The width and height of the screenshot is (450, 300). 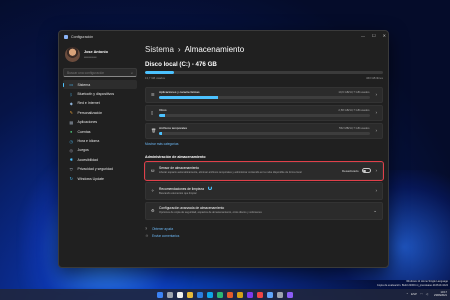 I want to click on sidebar-item-label: Sistema, so click(x=84, y=84).